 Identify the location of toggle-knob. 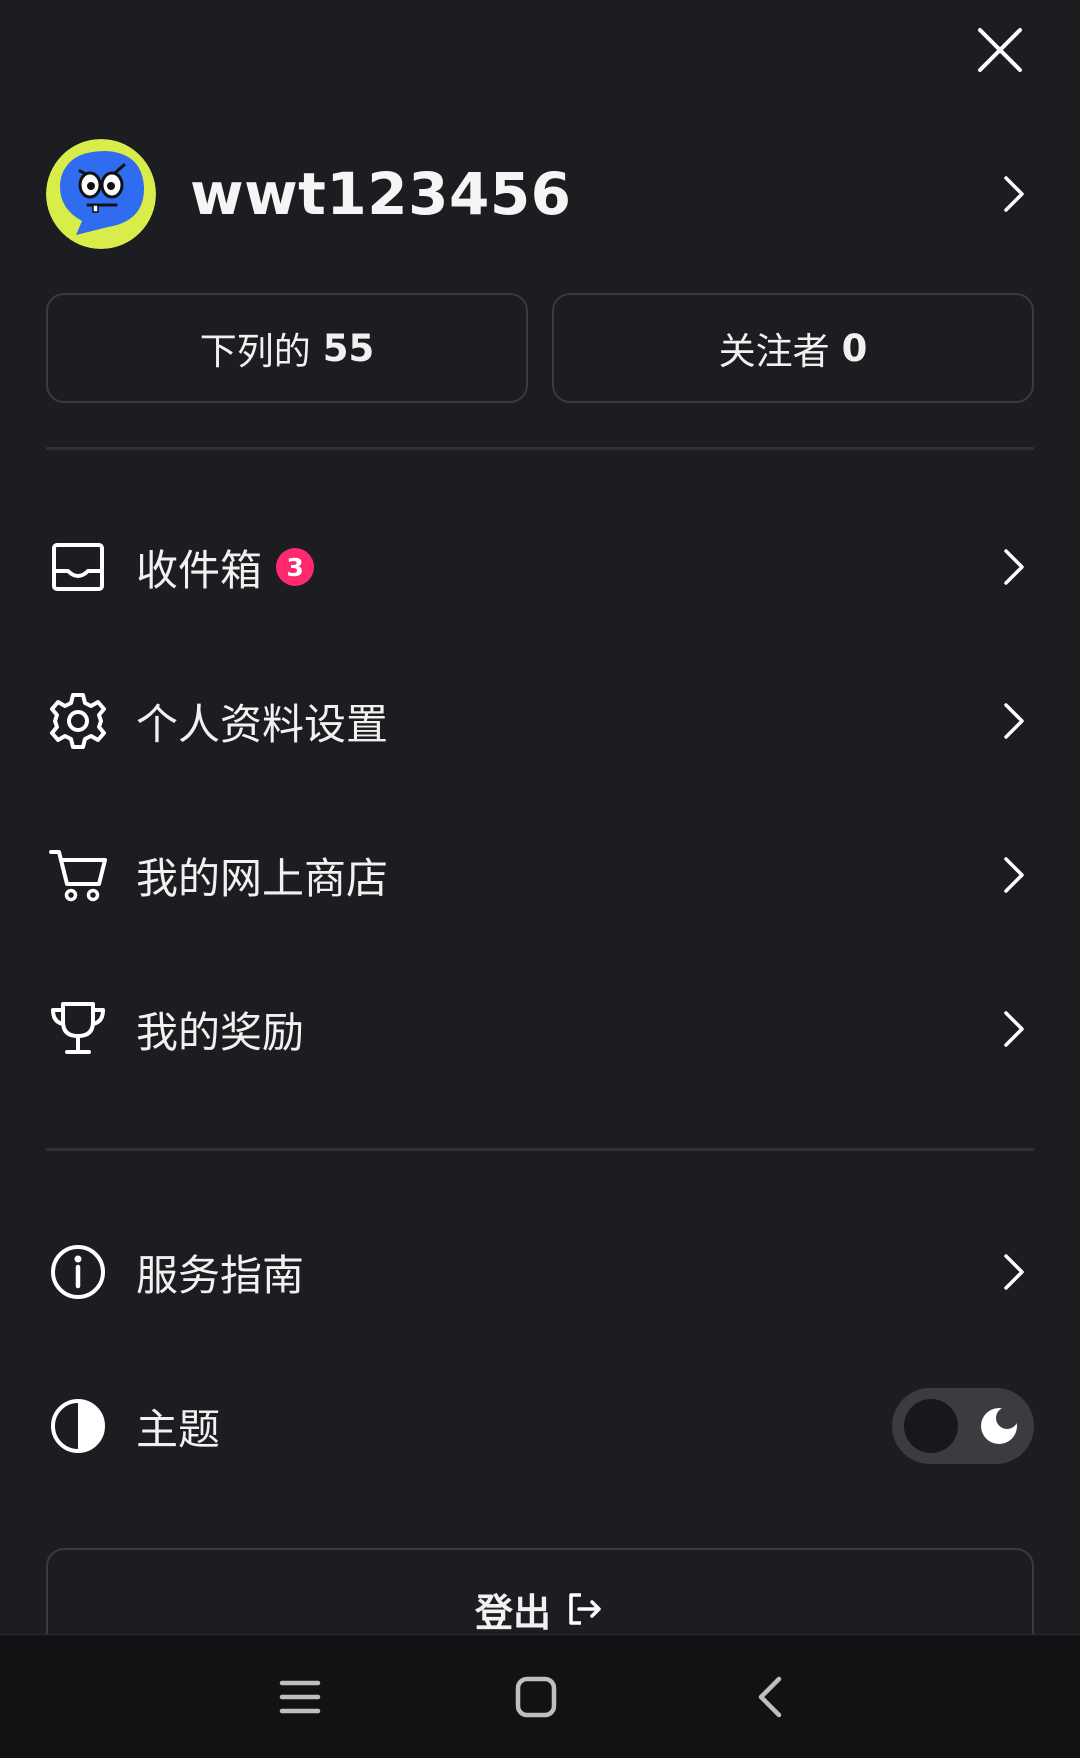
(931, 1426).